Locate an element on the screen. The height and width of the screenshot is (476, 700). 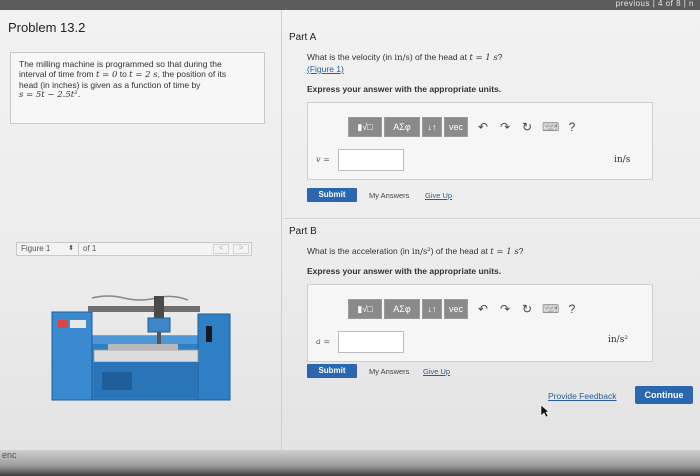
part-a-answer-box: ▮√□ ΑΣφ ↓↑ vec ↶ ↷ ↻ ⌨ ? v = in/s is located at coordinates (480, 141).